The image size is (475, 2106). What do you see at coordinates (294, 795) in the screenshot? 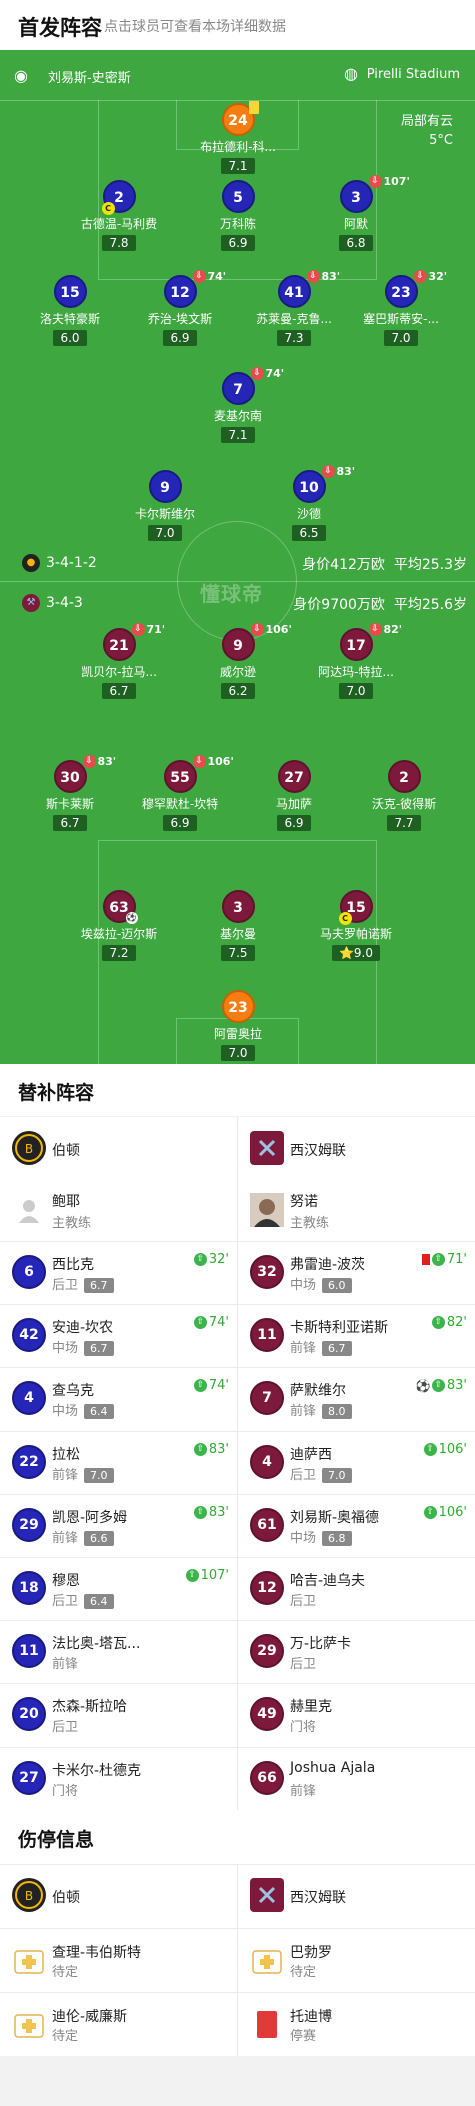
I see `away-player: 27 马加萨 6.9` at bounding box center [294, 795].